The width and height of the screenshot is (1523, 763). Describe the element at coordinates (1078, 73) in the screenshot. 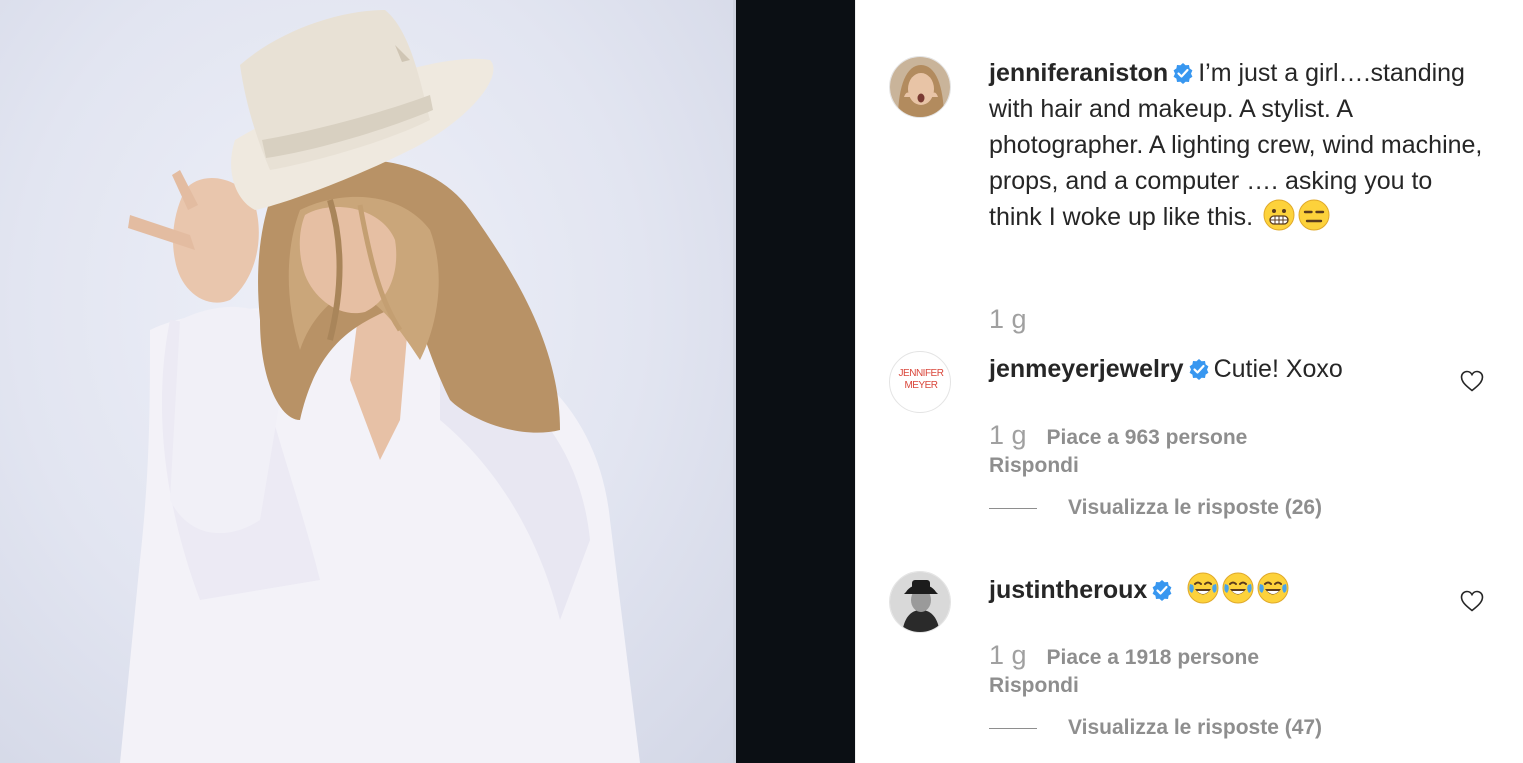

I see `author-username: jenniferaniston` at that location.